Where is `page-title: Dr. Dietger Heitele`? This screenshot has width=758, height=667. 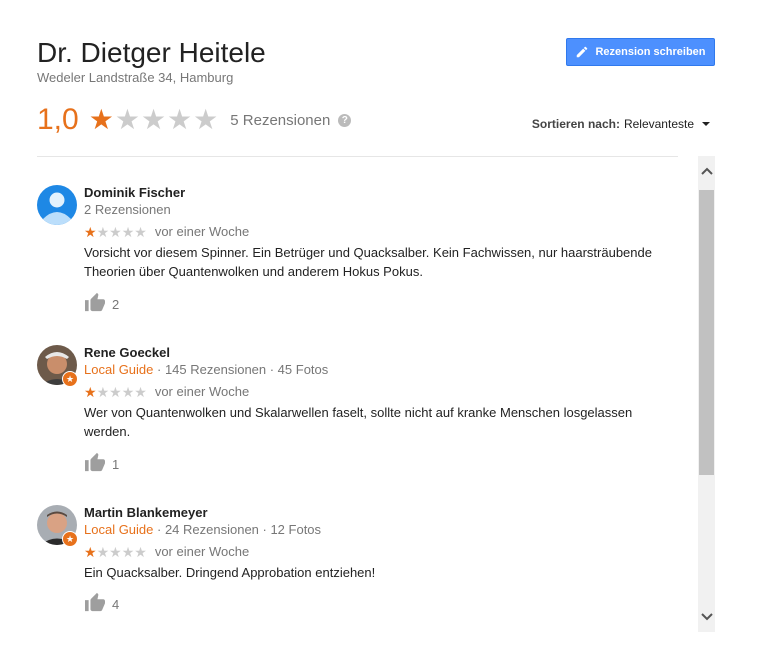 page-title: Dr. Dietger Heitele is located at coordinates (151, 52).